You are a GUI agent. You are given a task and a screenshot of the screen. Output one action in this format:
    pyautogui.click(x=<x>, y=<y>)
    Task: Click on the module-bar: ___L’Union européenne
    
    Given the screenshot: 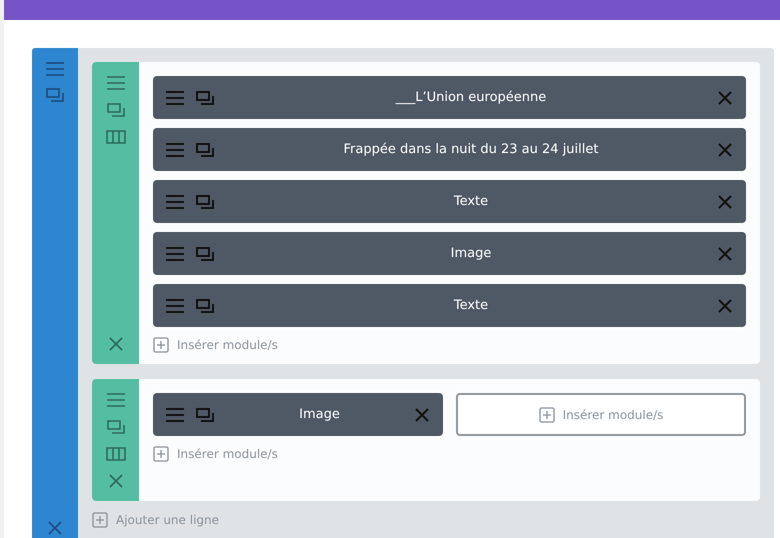 What is the action you would take?
    pyautogui.click(x=449, y=97)
    